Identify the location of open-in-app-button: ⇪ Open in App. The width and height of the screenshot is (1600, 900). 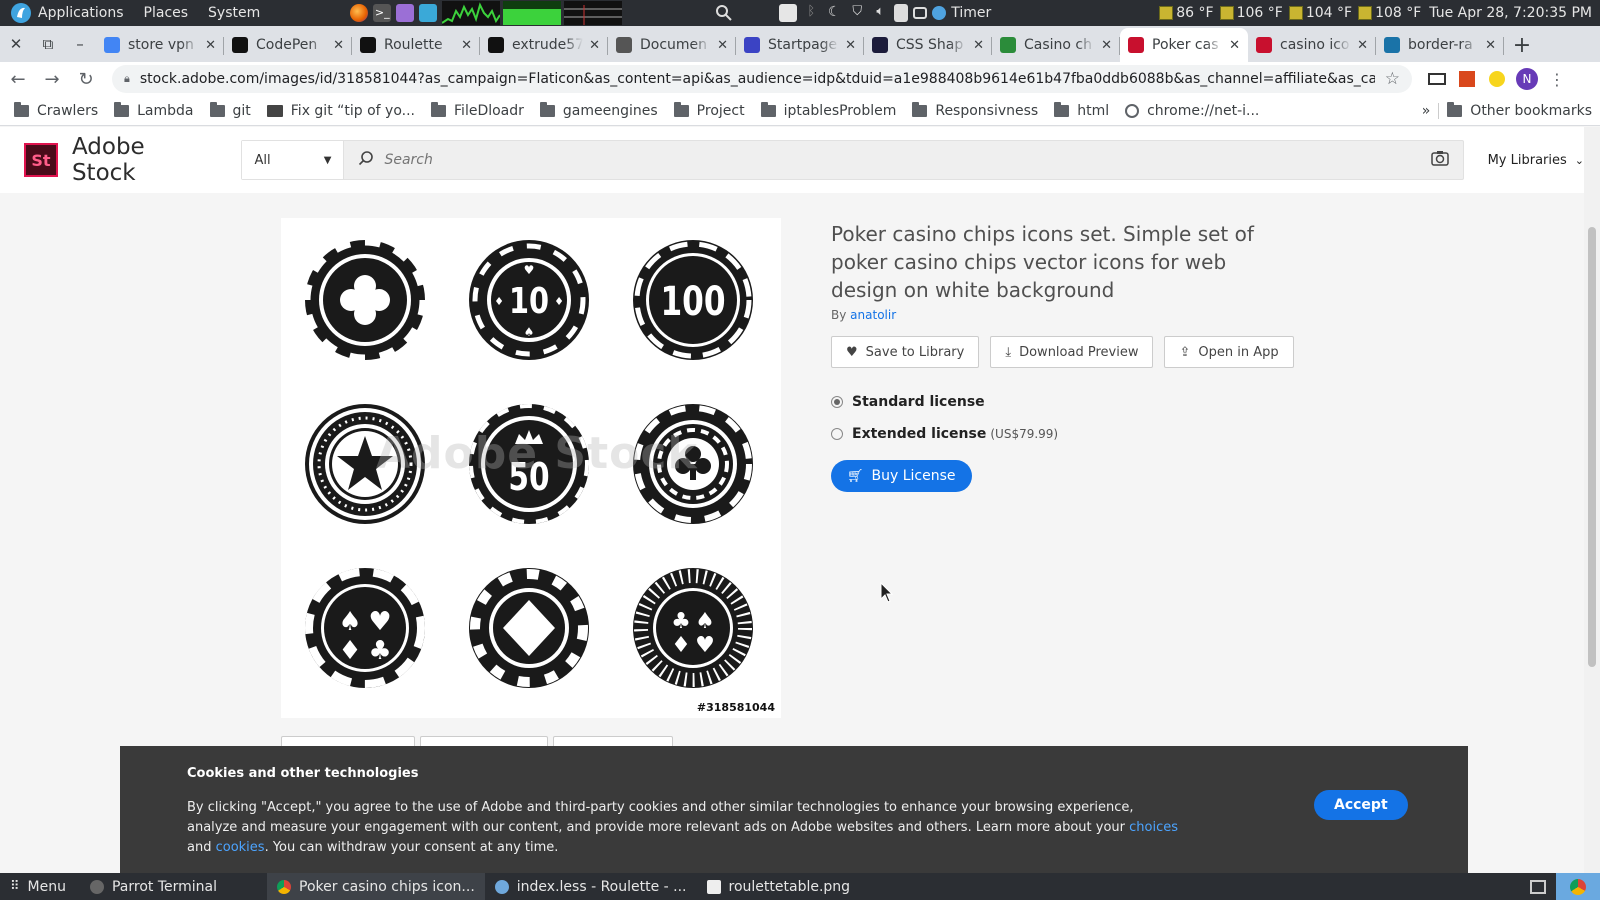
(1229, 352).